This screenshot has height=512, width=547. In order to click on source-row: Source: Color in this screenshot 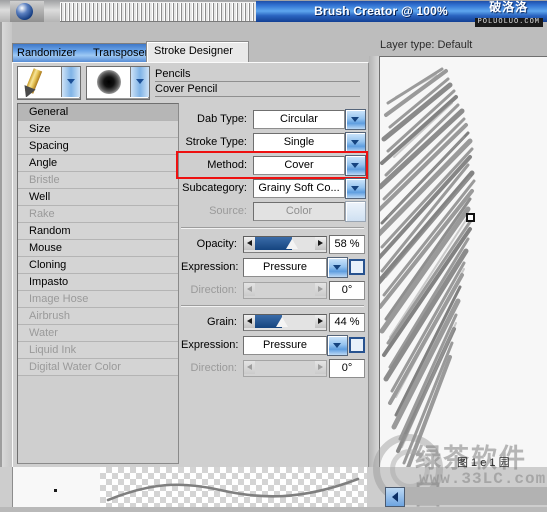, I will do `click(273, 211)`.